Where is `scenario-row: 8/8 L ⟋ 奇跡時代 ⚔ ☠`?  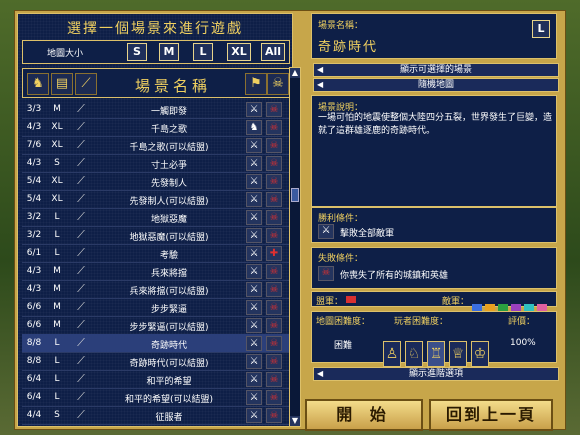 scenario-row: 8/8 L ⟋ 奇跡時代 ⚔ ☠ is located at coordinates (156, 343).